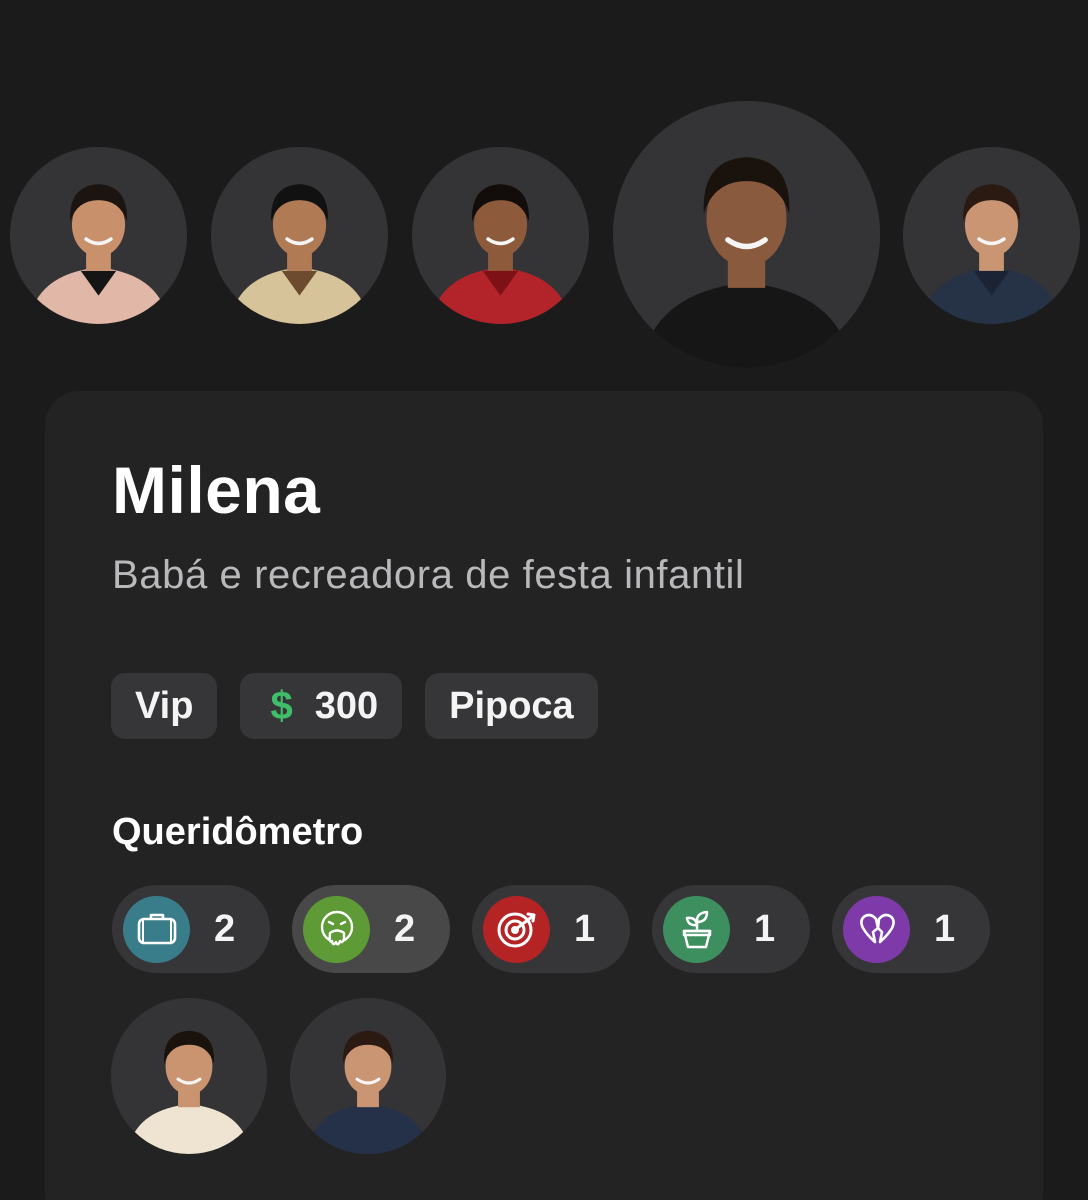 This screenshot has height=1200, width=1088. What do you see at coordinates (191, 929) in the screenshot?
I see `reaction-suitcase: 2` at bounding box center [191, 929].